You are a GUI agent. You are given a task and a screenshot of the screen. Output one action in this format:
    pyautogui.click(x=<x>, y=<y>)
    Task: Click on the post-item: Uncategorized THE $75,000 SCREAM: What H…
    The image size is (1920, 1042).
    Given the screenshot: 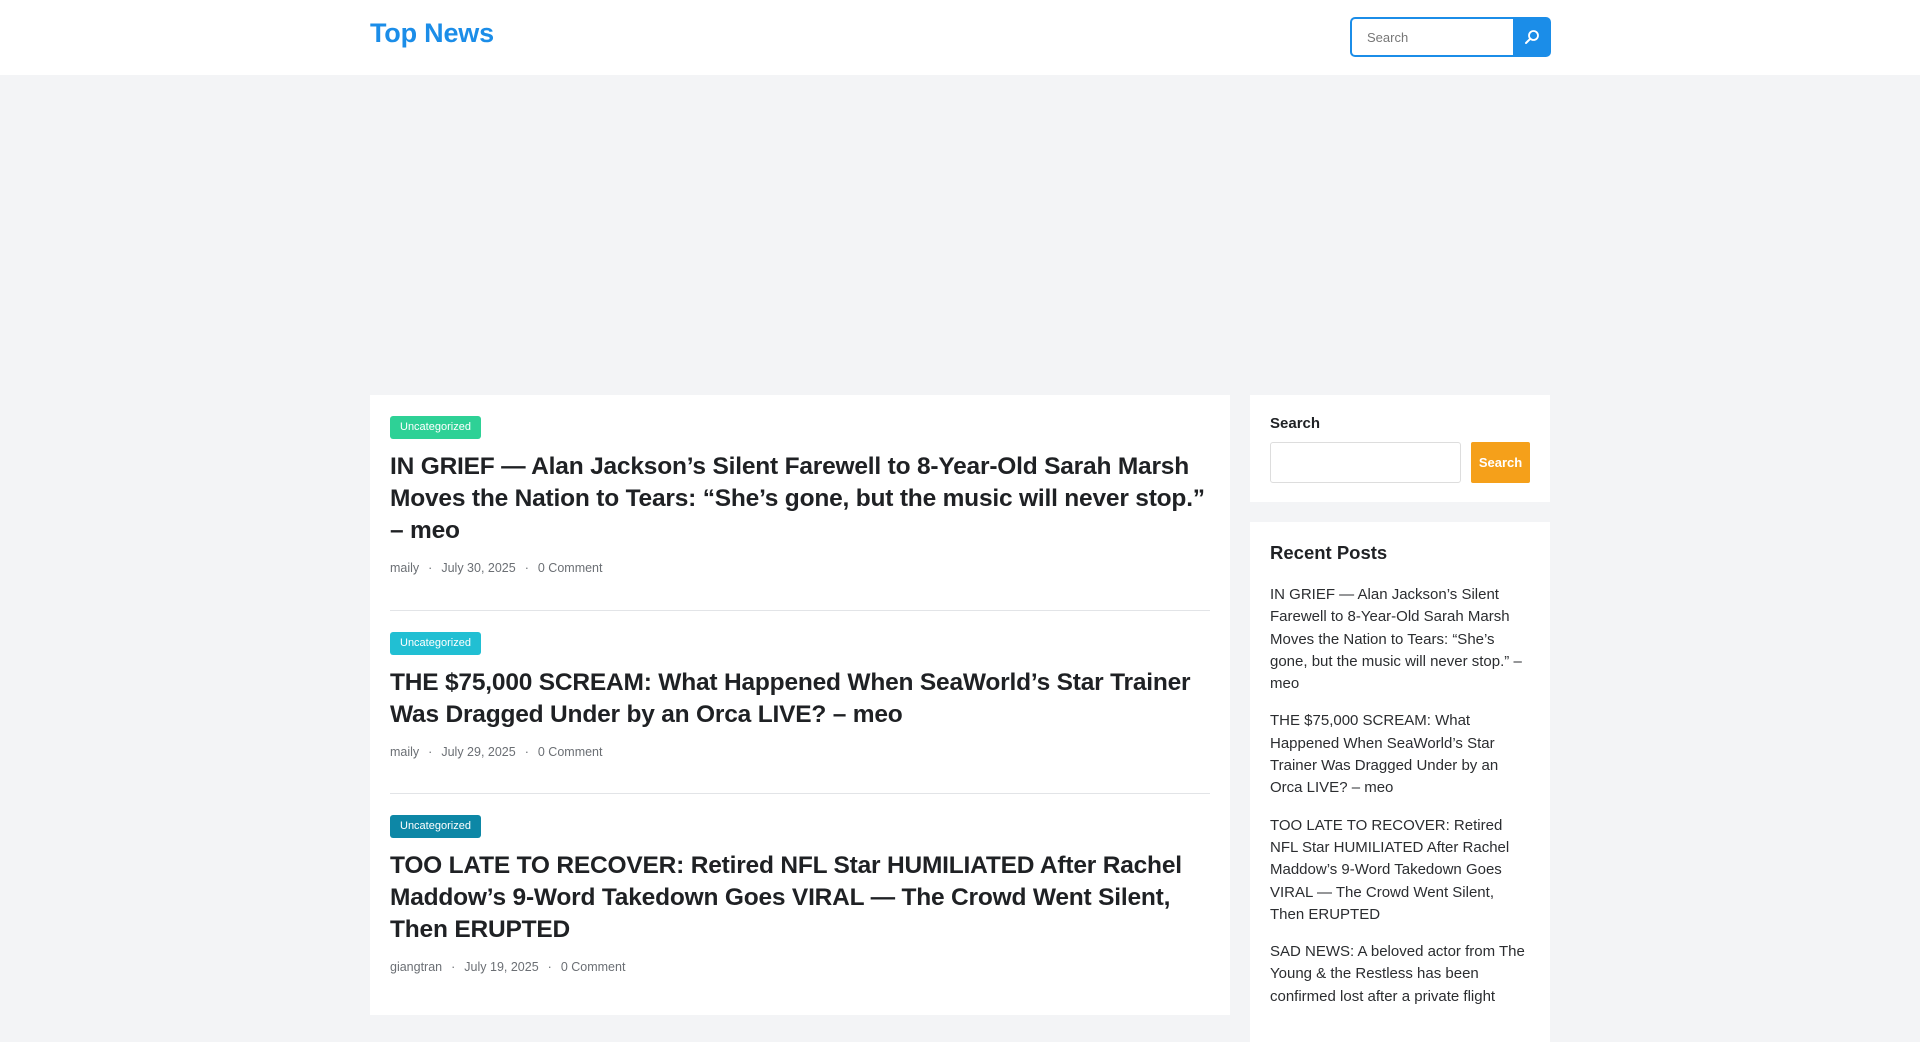 What is the action you would take?
    pyautogui.click(x=800, y=695)
    